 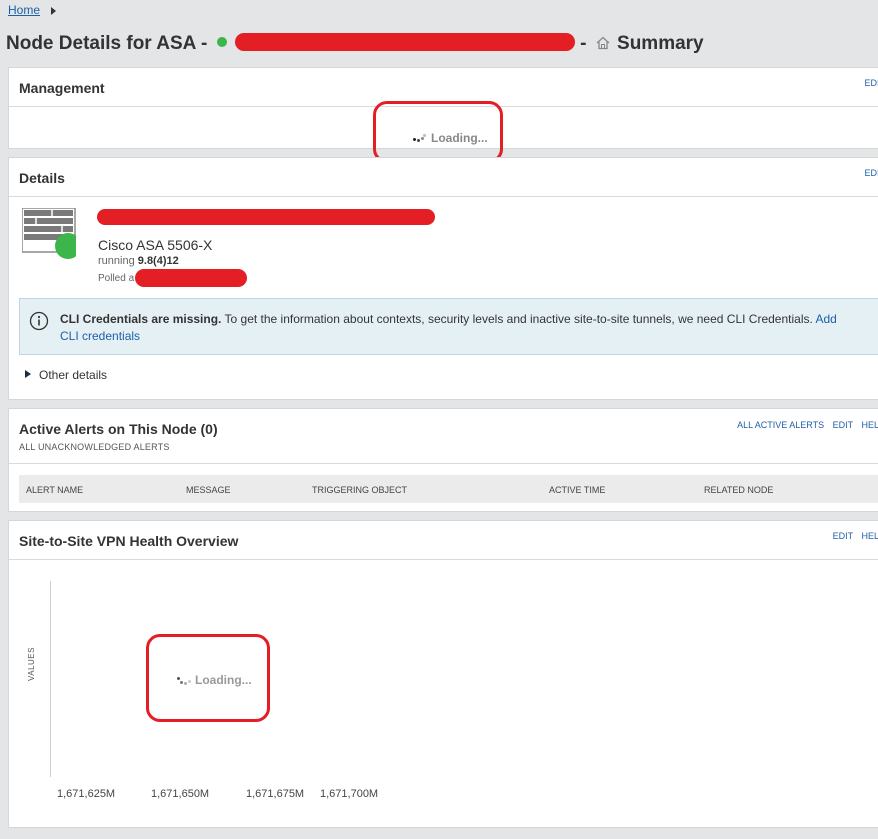 What do you see at coordinates (94, 447) in the screenshot?
I see `active-alerts-subtitle: ALL UNACKNOWLEDGED ALERTS` at bounding box center [94, 447].